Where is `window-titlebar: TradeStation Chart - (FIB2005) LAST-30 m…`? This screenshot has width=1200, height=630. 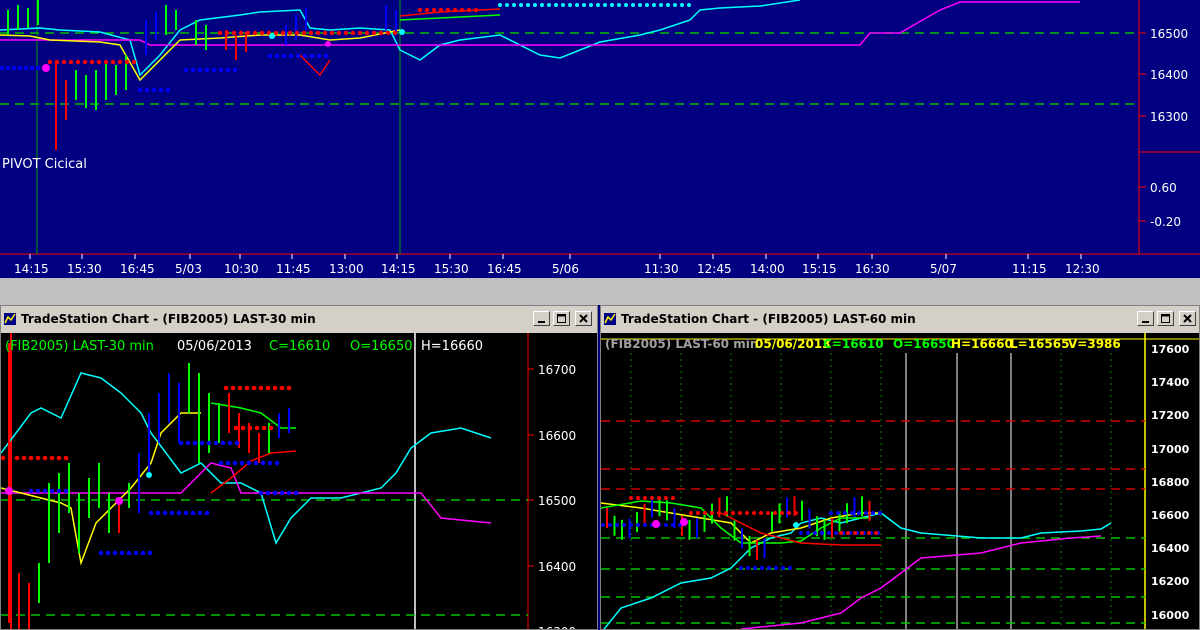 window-titlebar: TradeStation Chart - (FIB2005) LAST-30 m… is located at coordinates (299, 319).